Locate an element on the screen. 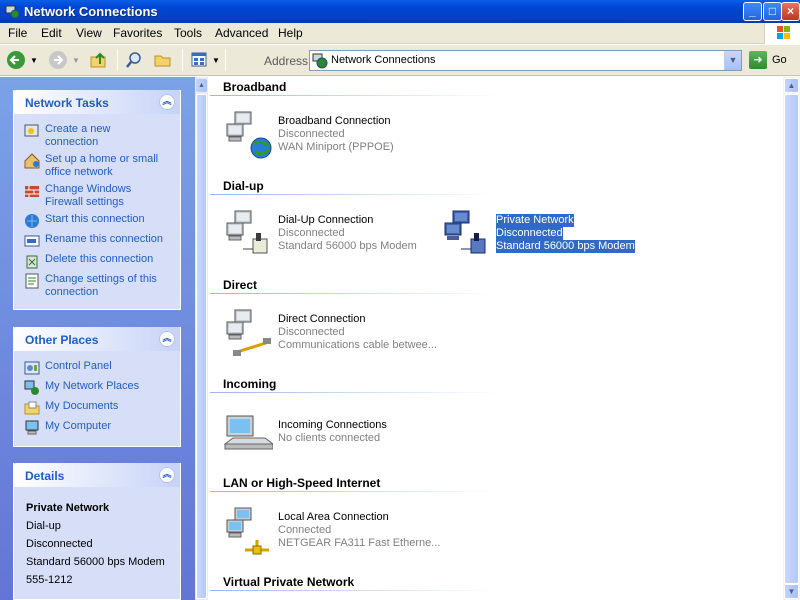 Image resolution: width=800 pixels, height=600 pixels. folders-button is located at coordinates (163, 60).